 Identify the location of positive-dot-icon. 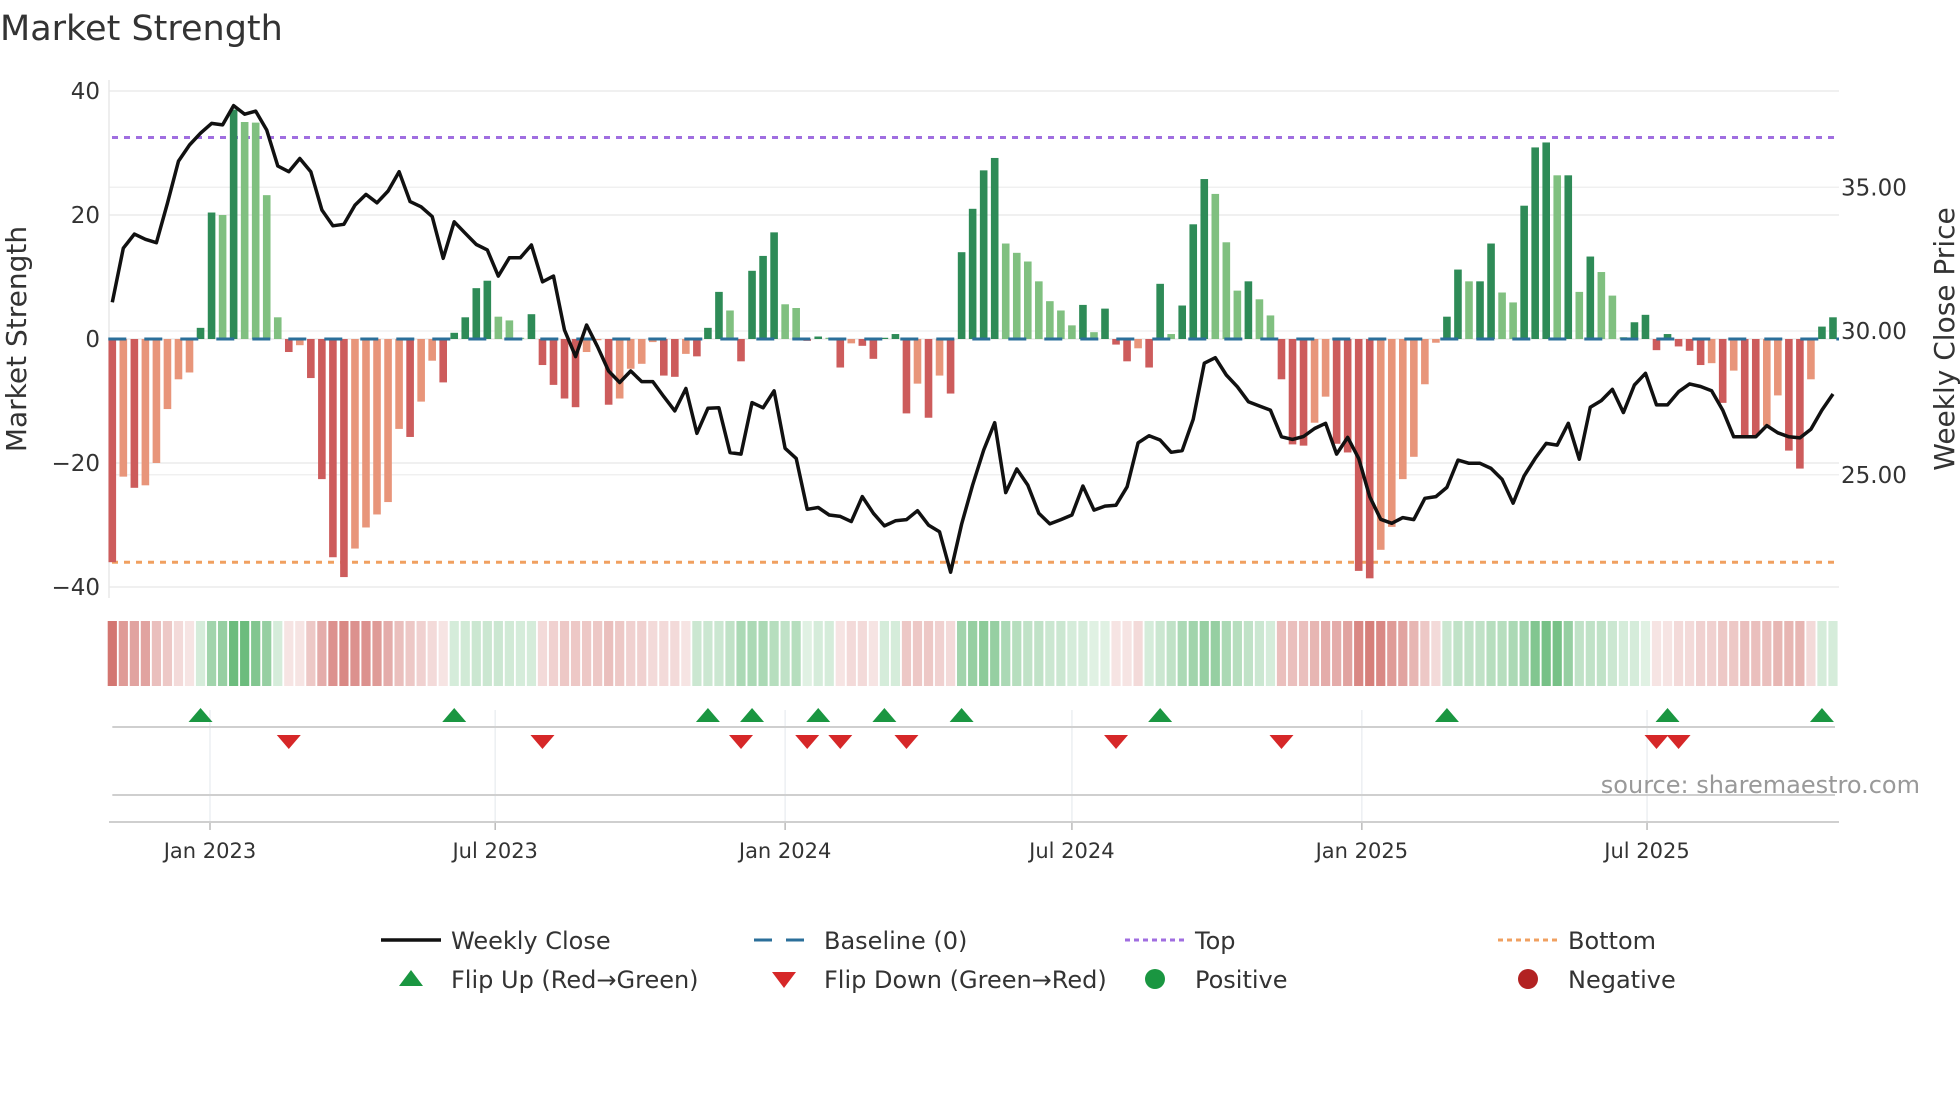
(1155, 979).